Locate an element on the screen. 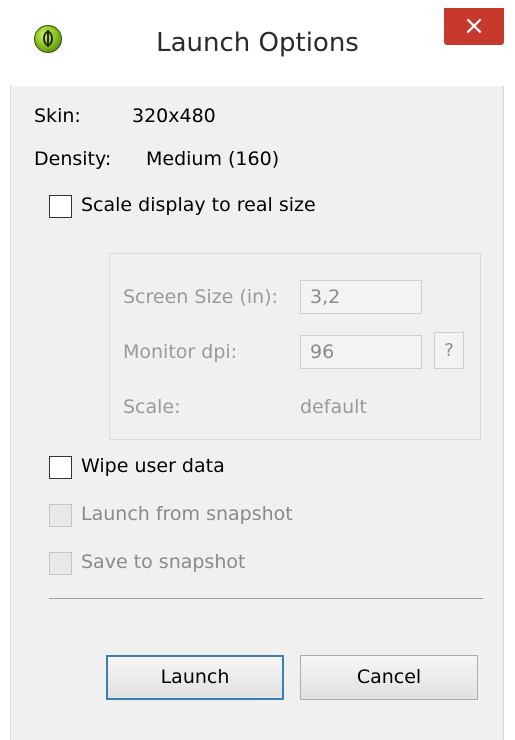 The width and height of the screenshot is (515, 740). save-to-snapshot-checkbox is located at coordinates (60, 563).